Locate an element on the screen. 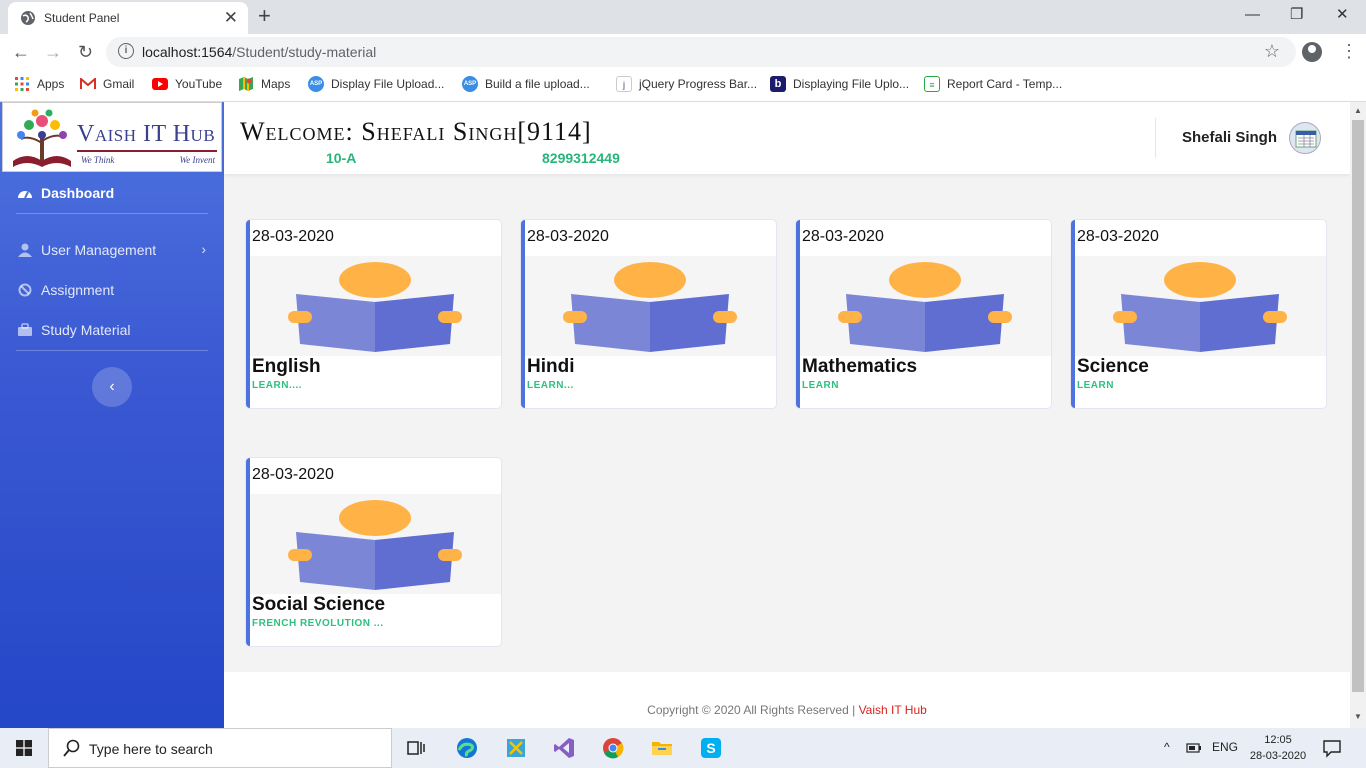 The width and height of the screenshot is (1366, 768). avatar is located at coordinates (1305, 138).